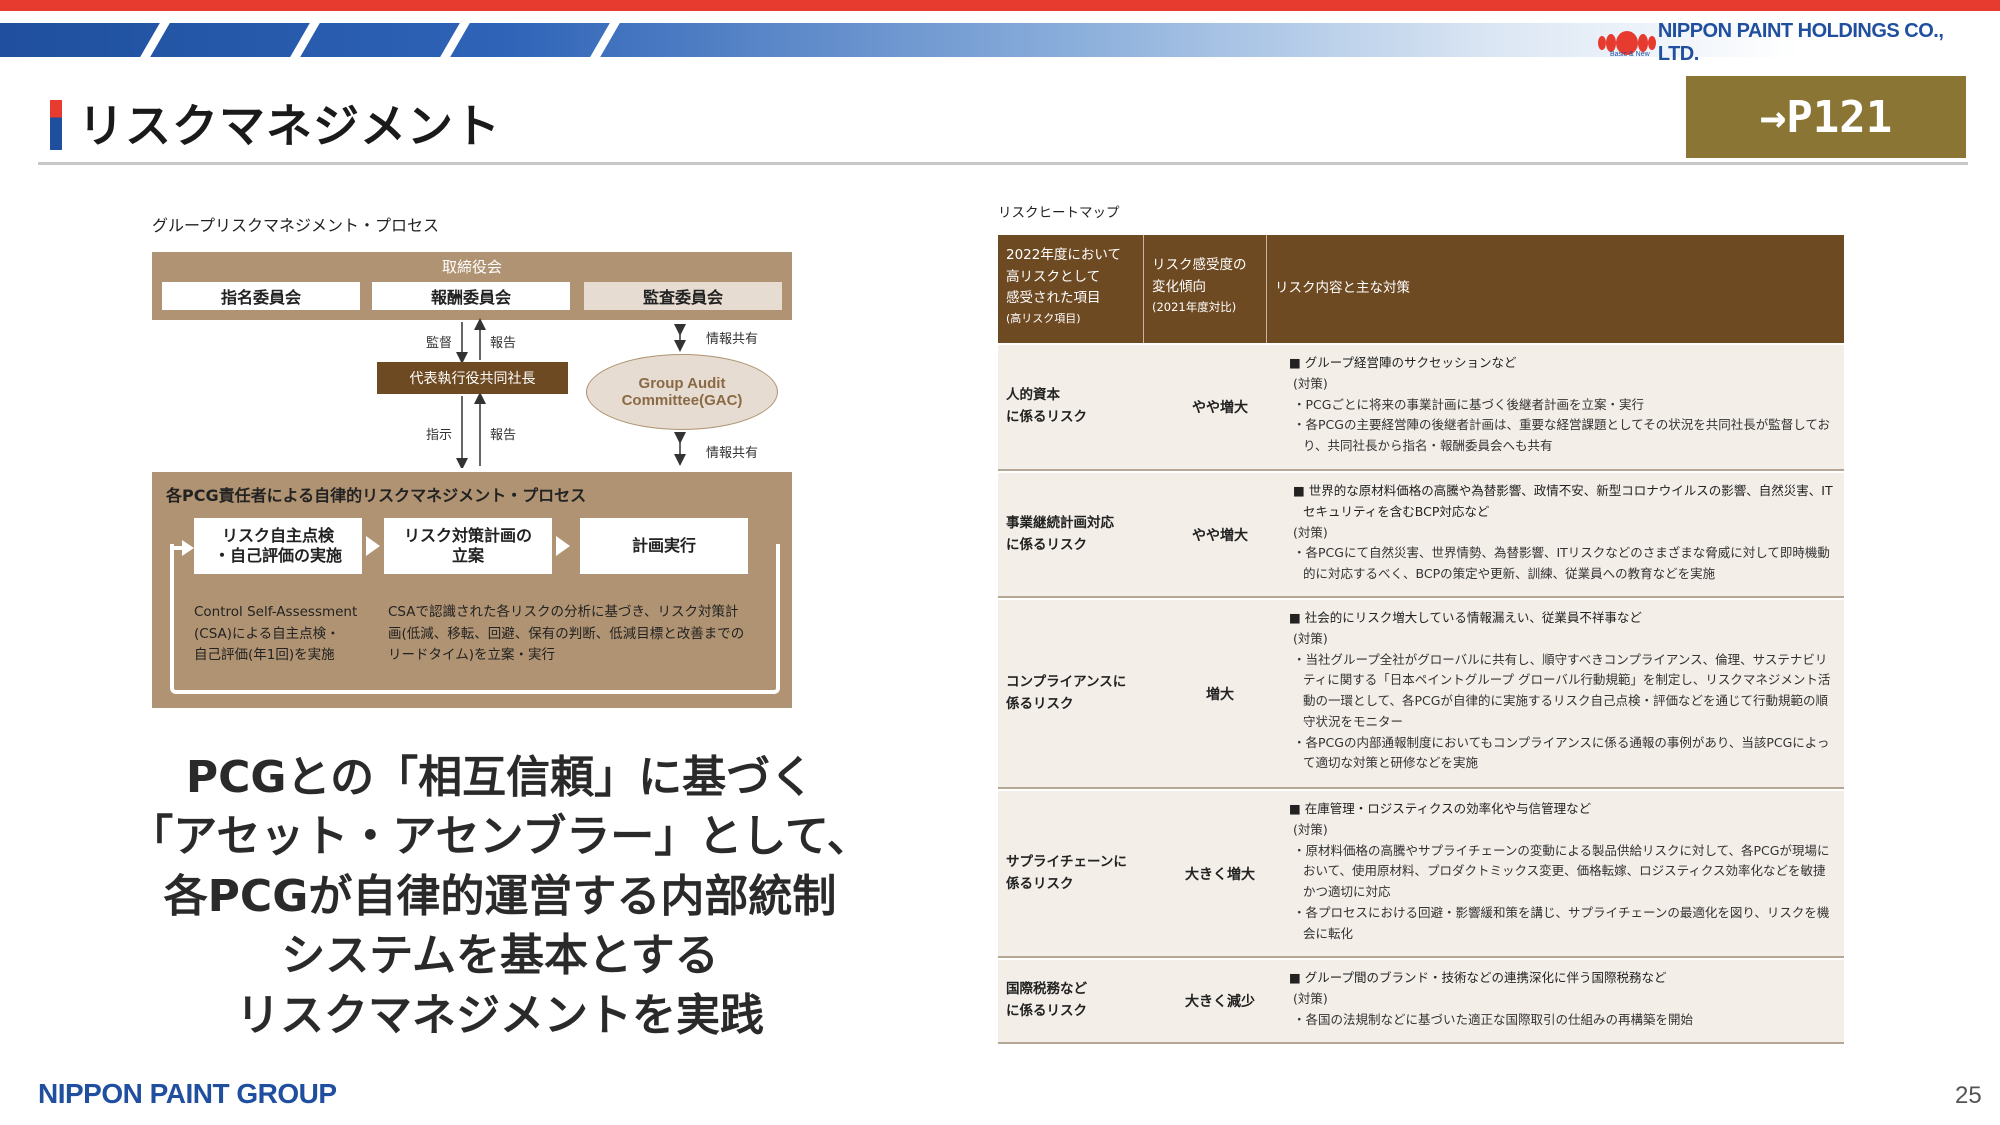 This screenshot has height=1125, width=2000. What do you see at coordinates (261, 296) in the screenshot?
I see `nomination-committee: 指名委員会` at bounding box center [261, 296].